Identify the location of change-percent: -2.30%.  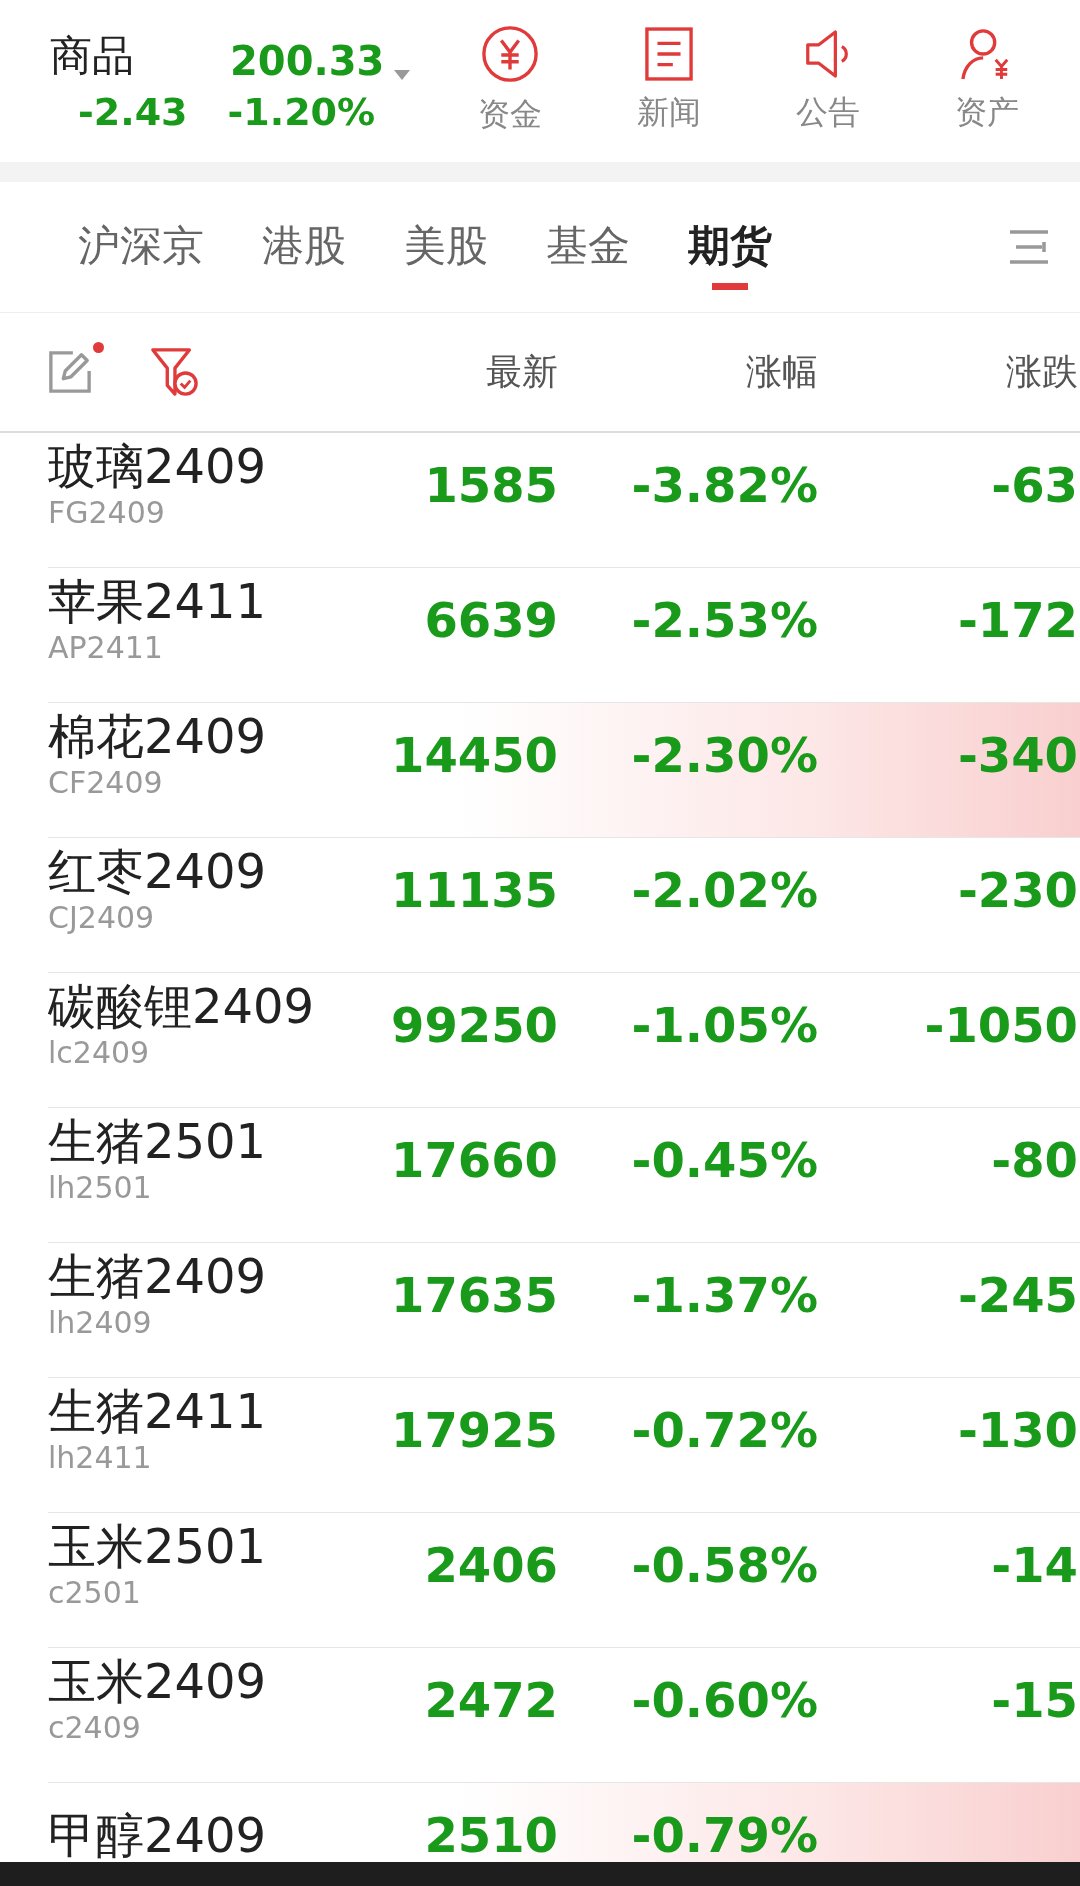
(724, 755).